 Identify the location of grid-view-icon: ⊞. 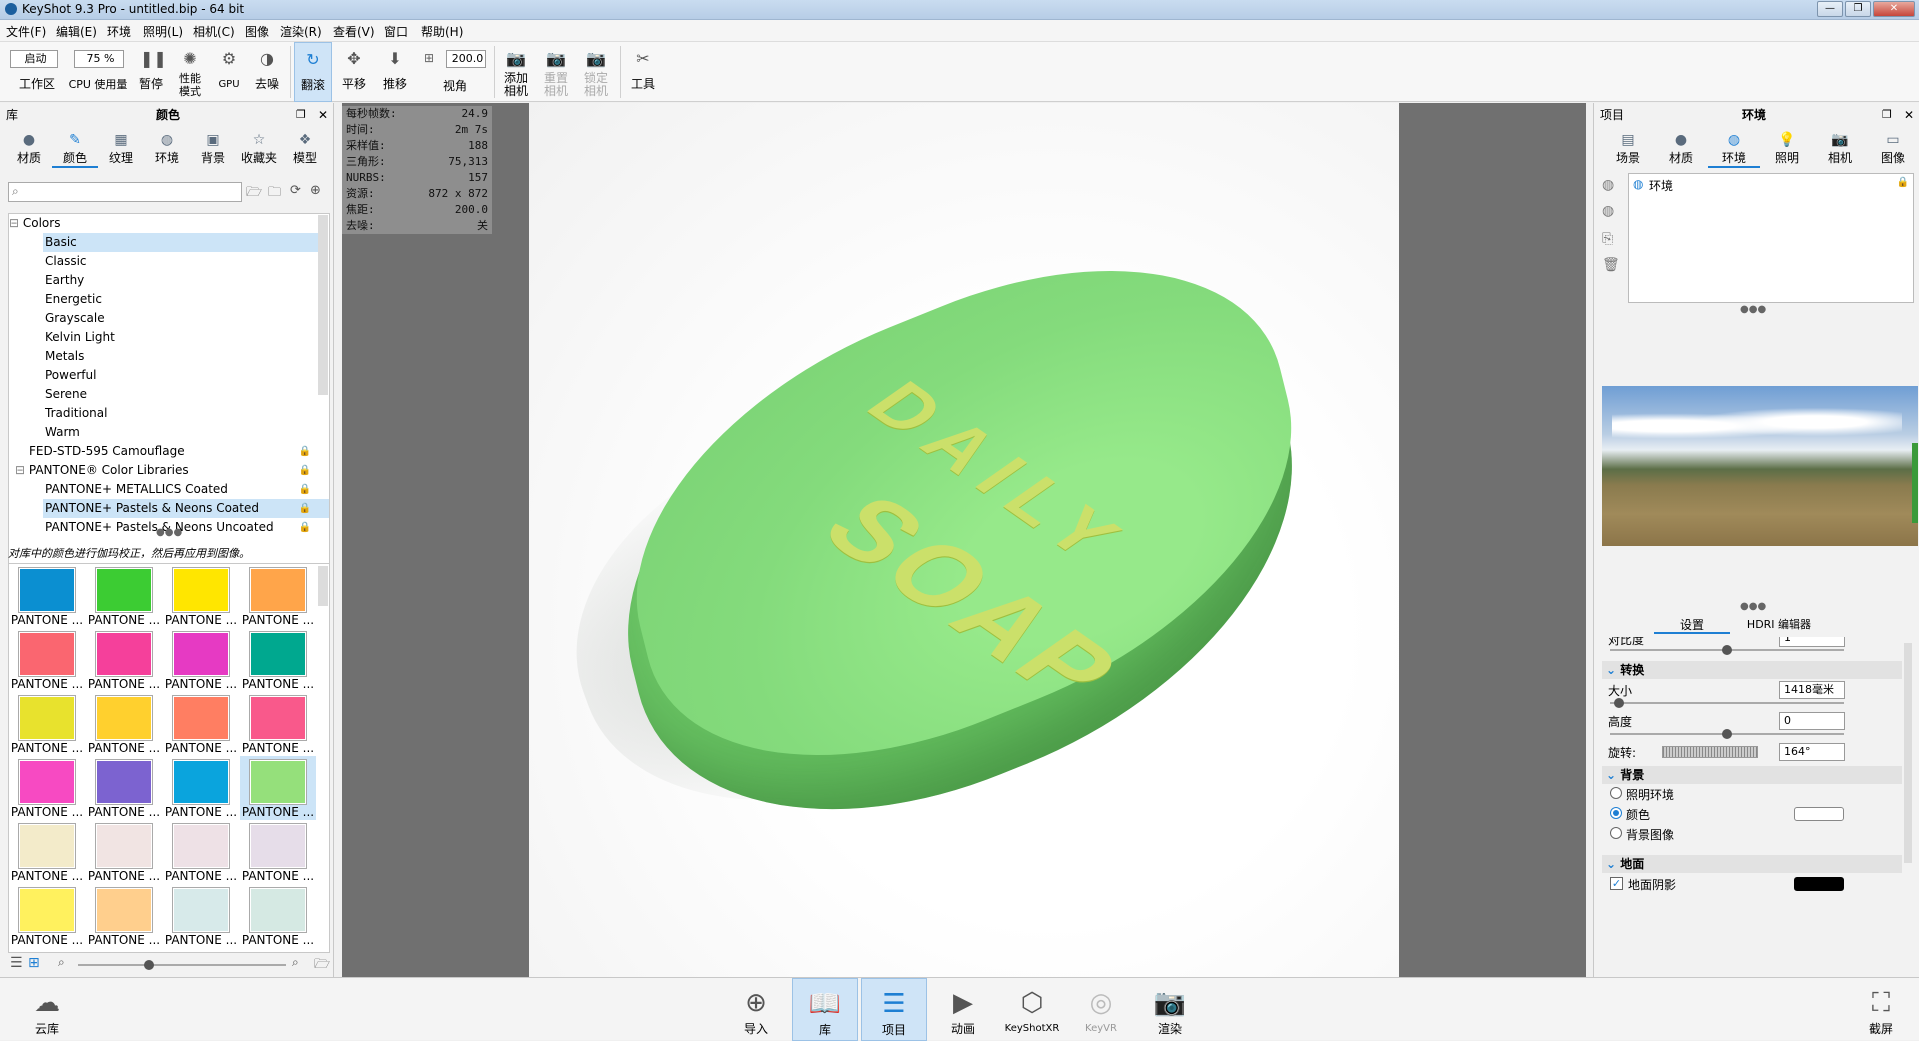
(34, 963).